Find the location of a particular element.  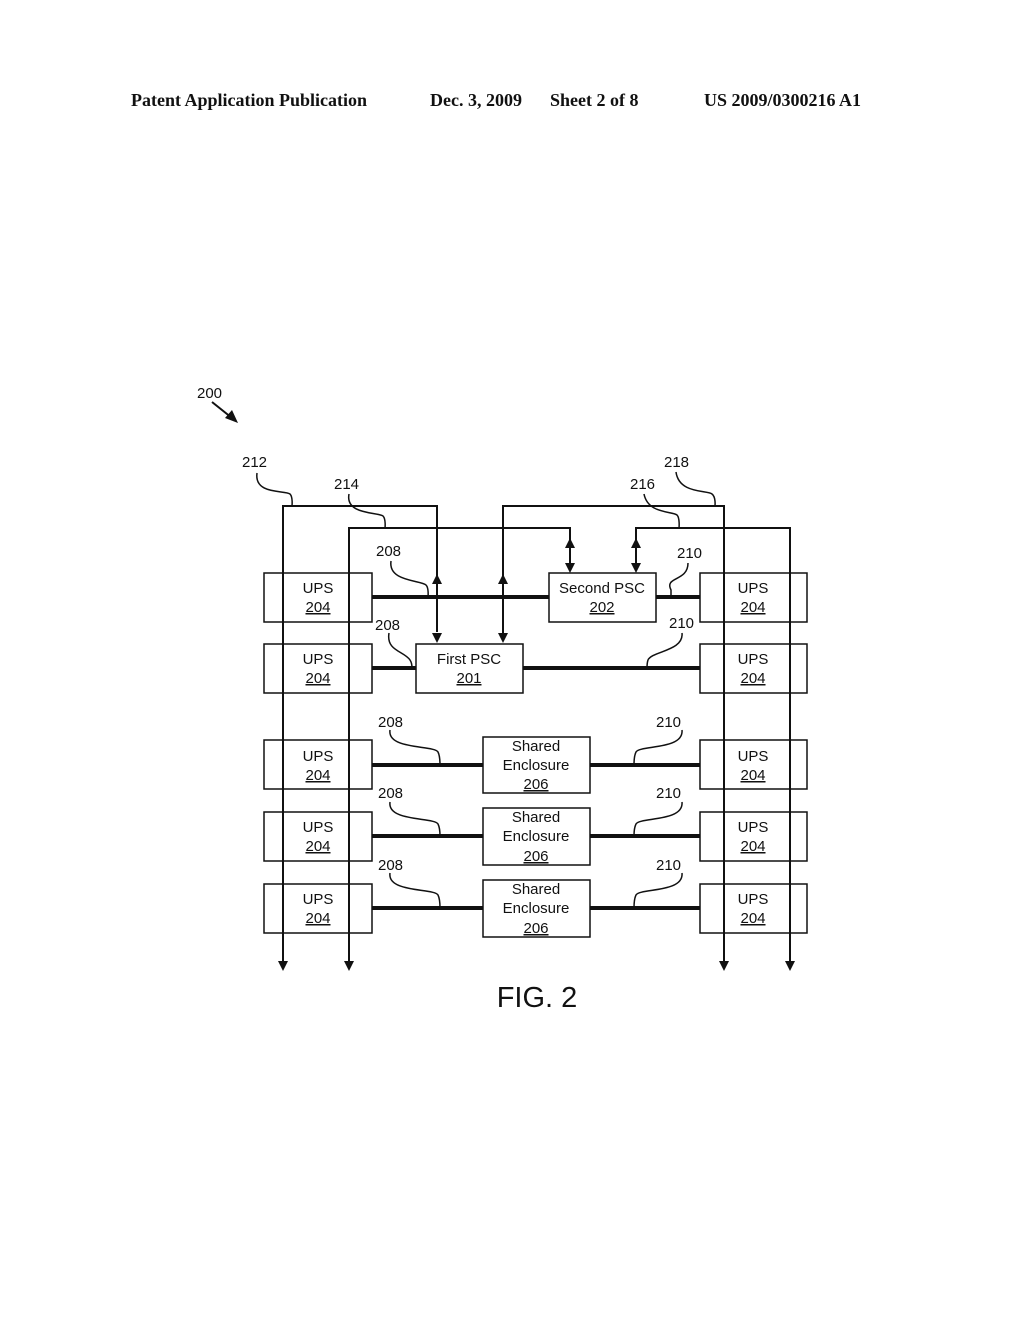

double-arrow-shafts is located at coordinates (603, 553).